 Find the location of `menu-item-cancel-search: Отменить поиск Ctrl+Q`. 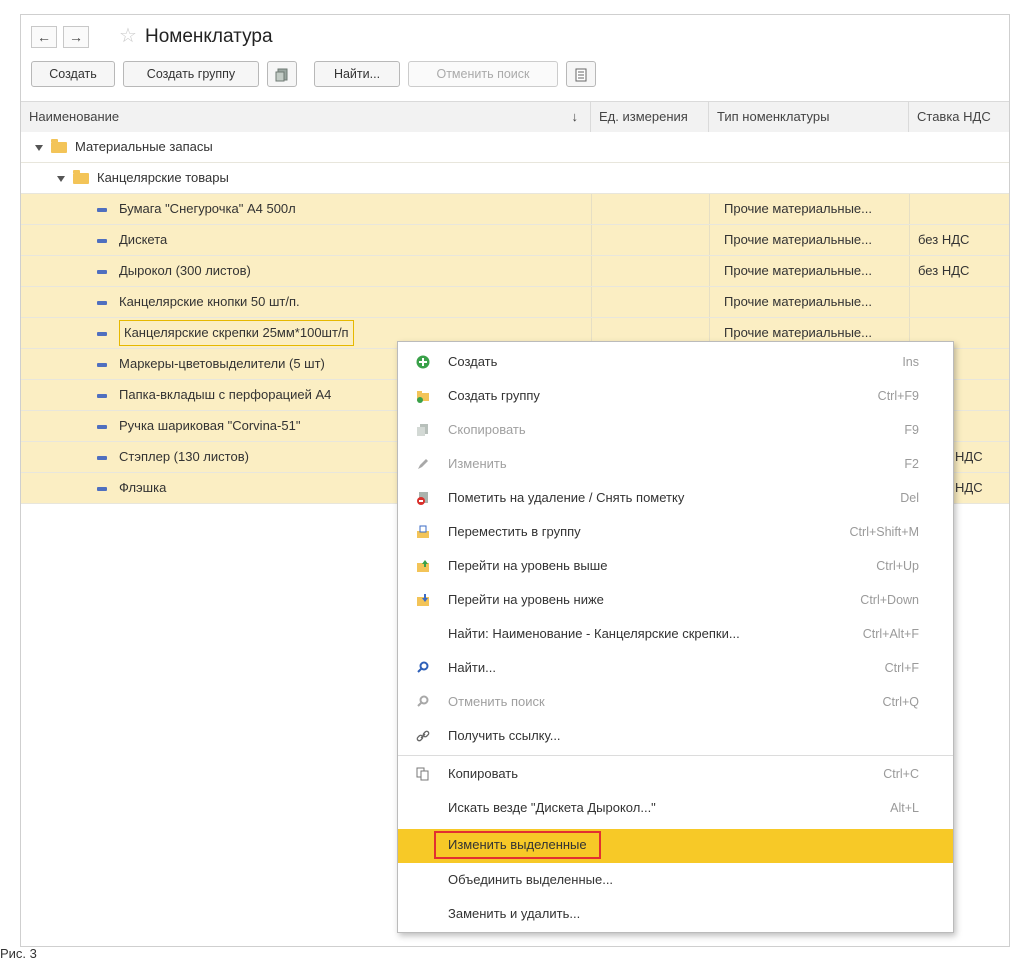

menu-item-cancel-search: Отменить поиск Ctrl+Q is located at coordinates (675, 702).